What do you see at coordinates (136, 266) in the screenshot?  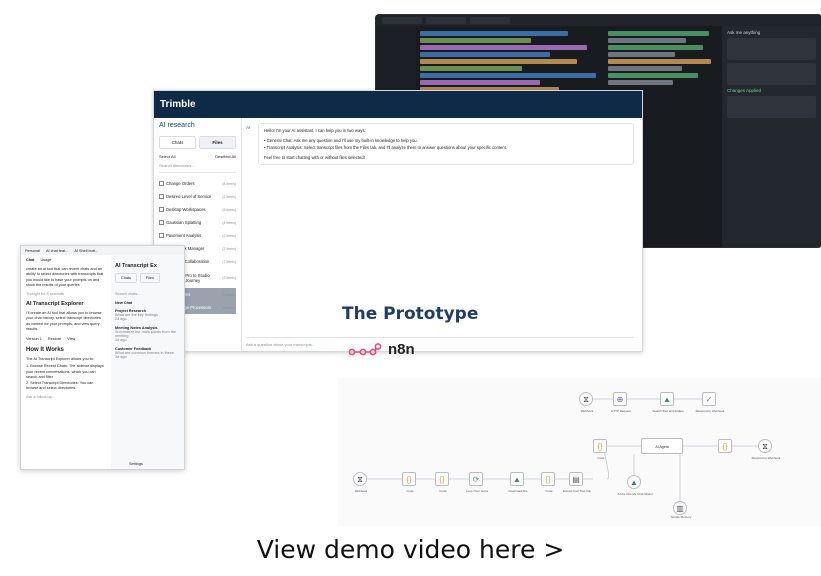 I see `preview-title: AI Transcript Ex` at bounding box center [136, 266].